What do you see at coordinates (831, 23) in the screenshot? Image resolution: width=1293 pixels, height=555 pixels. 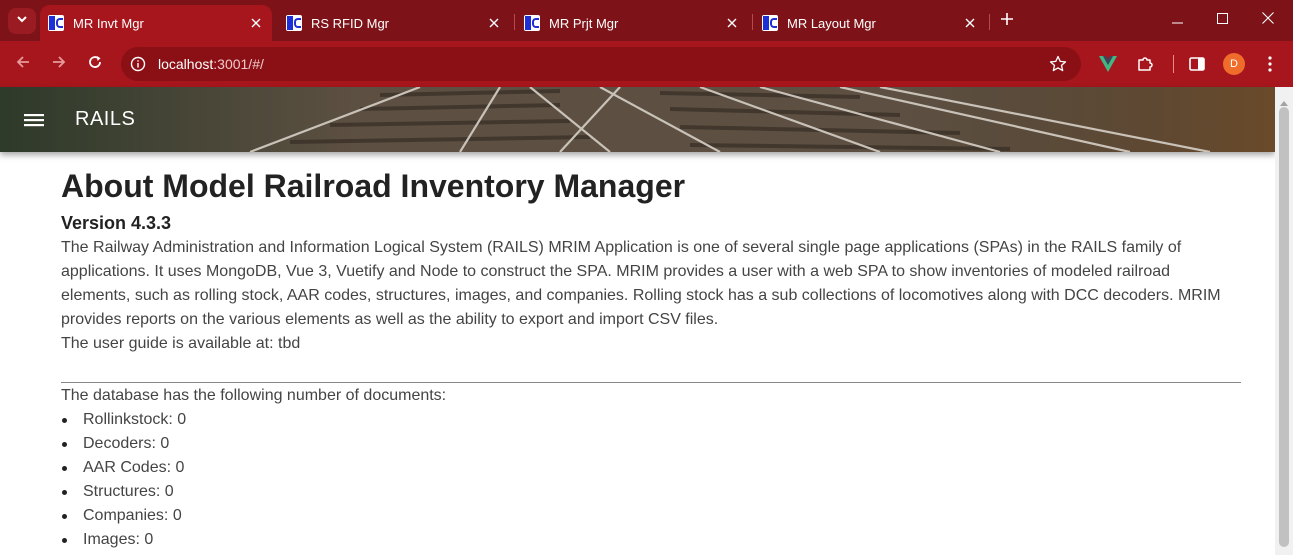 I see `tab-title: MR Layout Mgr` at bounding box center [831, 23].